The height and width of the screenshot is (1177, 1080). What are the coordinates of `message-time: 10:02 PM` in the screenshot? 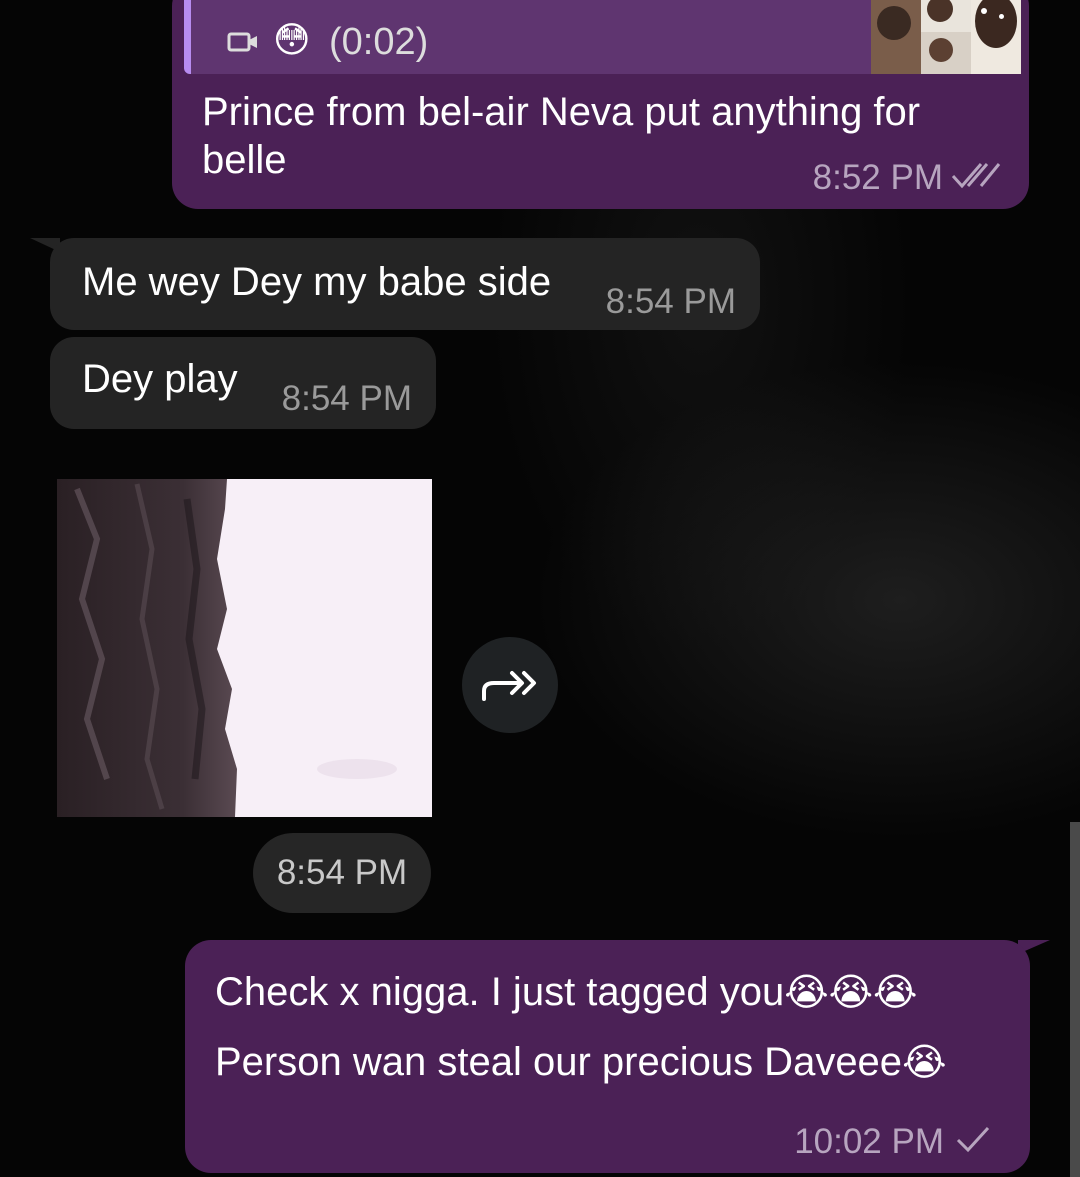 It's located at (869, 1141).